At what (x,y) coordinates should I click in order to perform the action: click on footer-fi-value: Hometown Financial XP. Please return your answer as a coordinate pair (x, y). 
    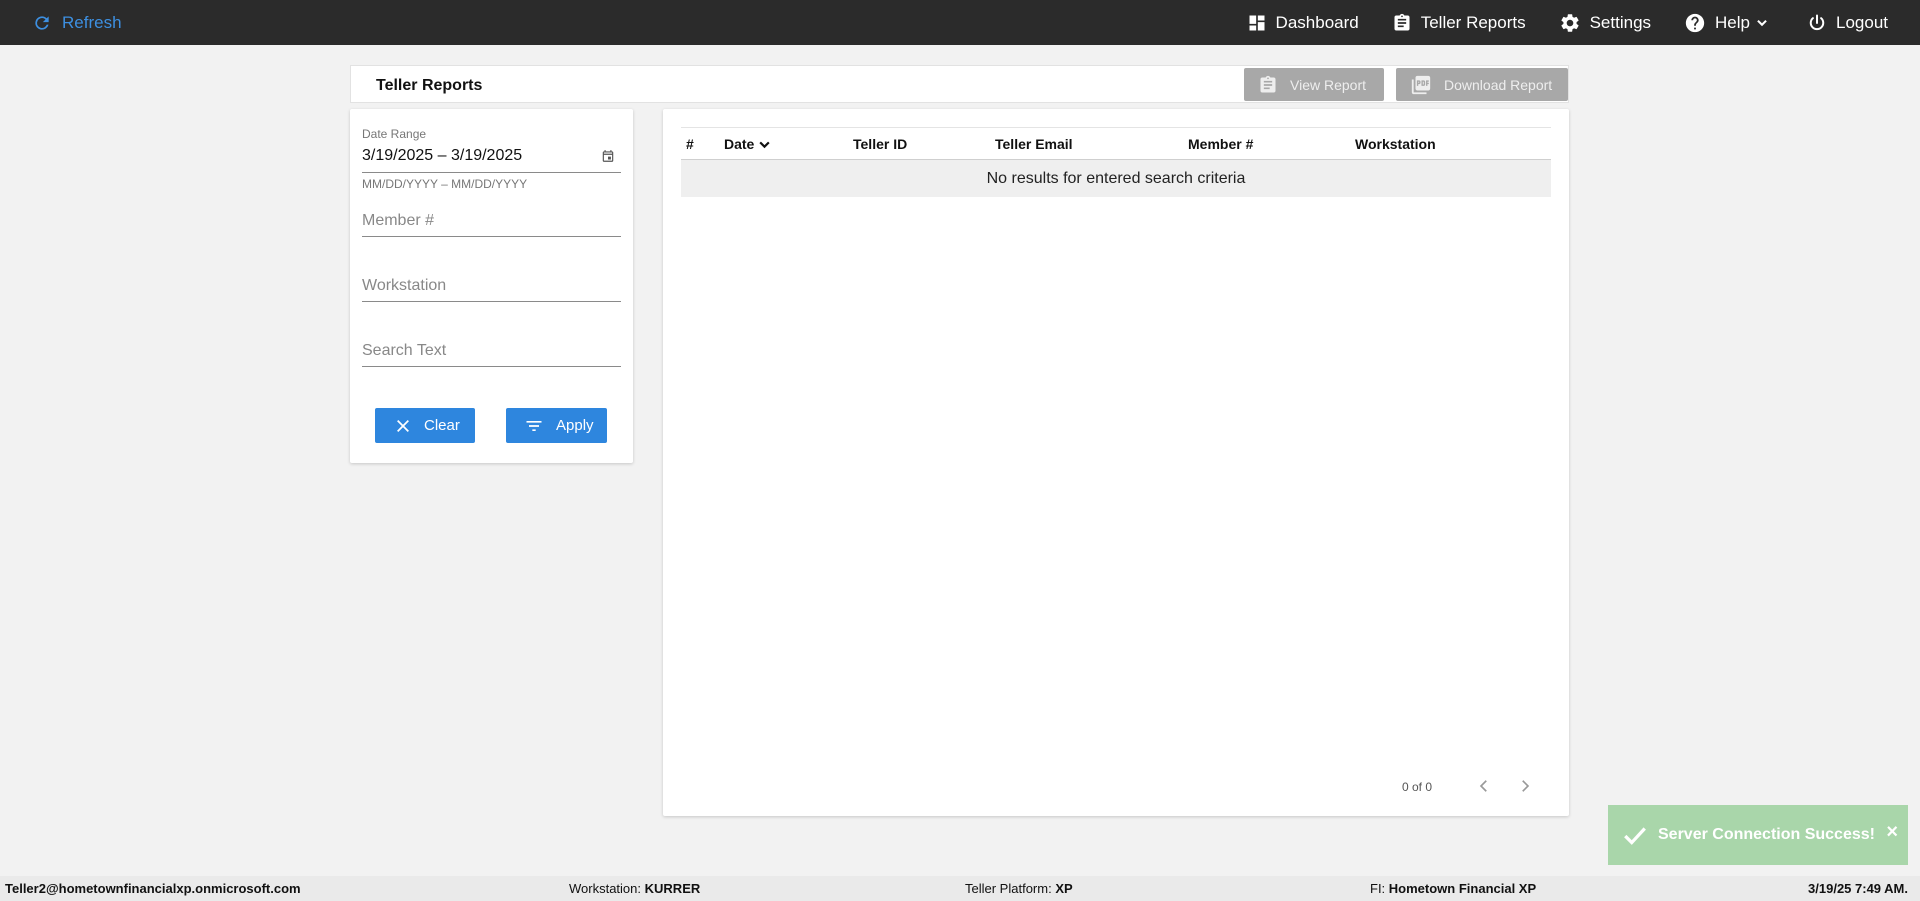
    Looking at the image, I should click on (1462, 888).